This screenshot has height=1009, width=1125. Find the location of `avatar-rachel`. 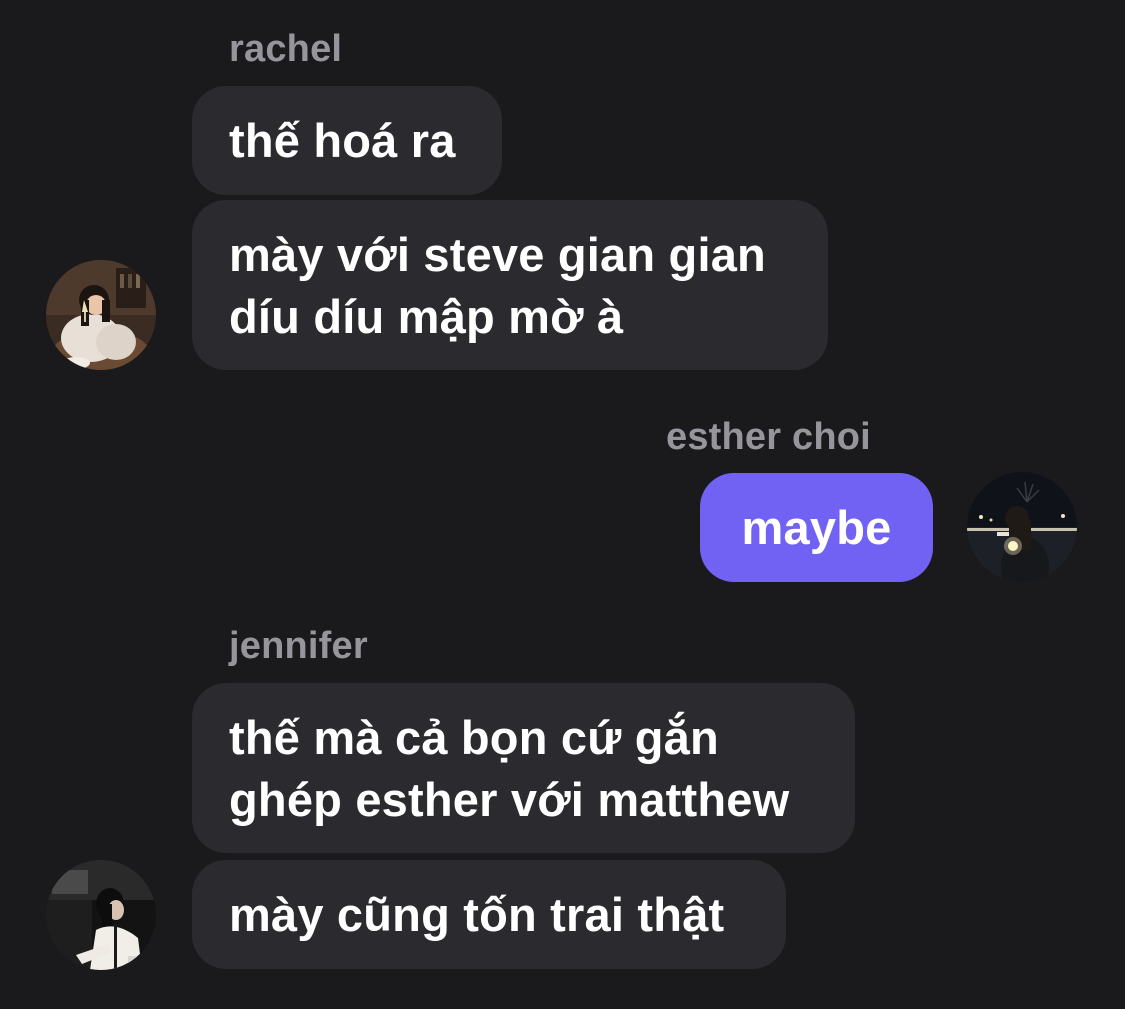

avatar-rachel is located at coordinates (101, 315).